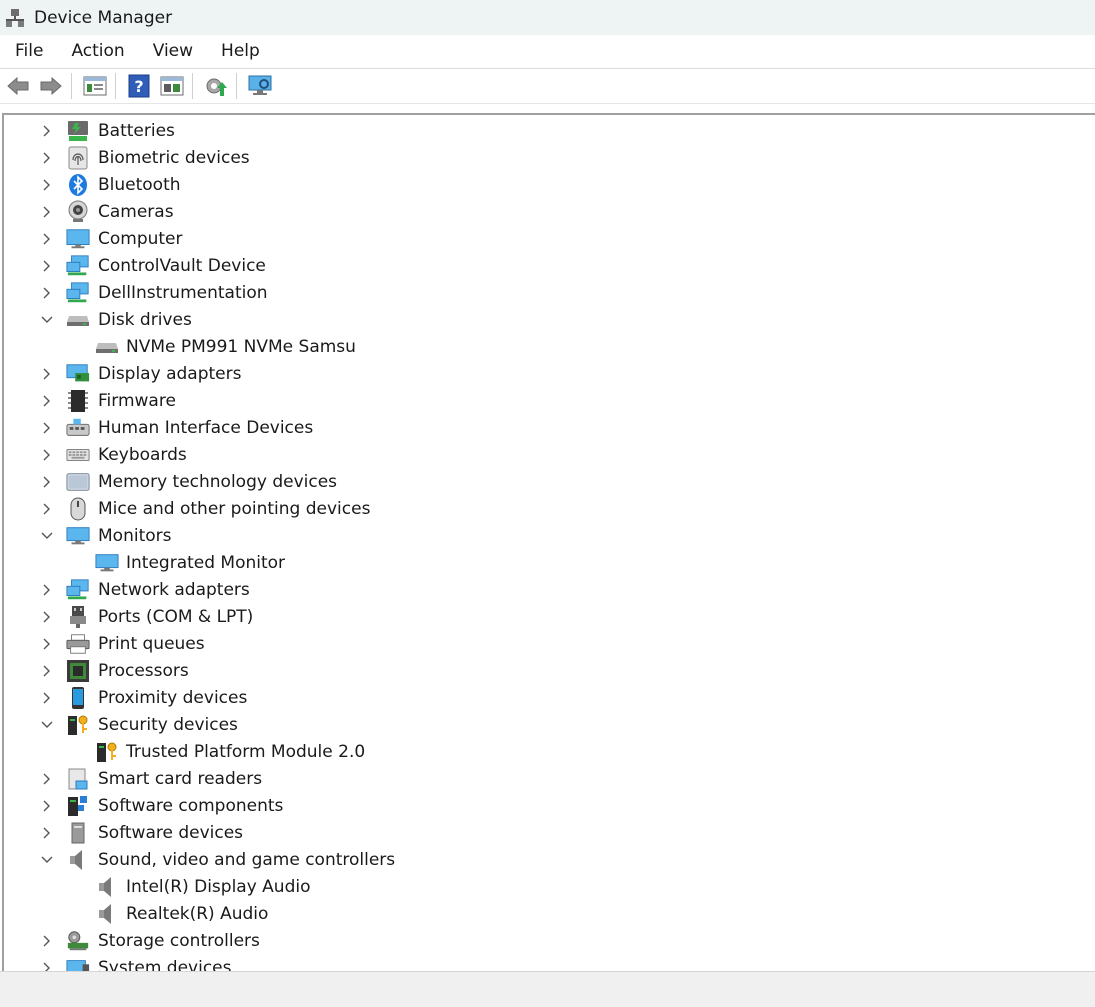 This screenshot has width=1095, height=1007. I want to click on tree-child-intel-audio: Intel(R) Display Audio, so click(549, 886).